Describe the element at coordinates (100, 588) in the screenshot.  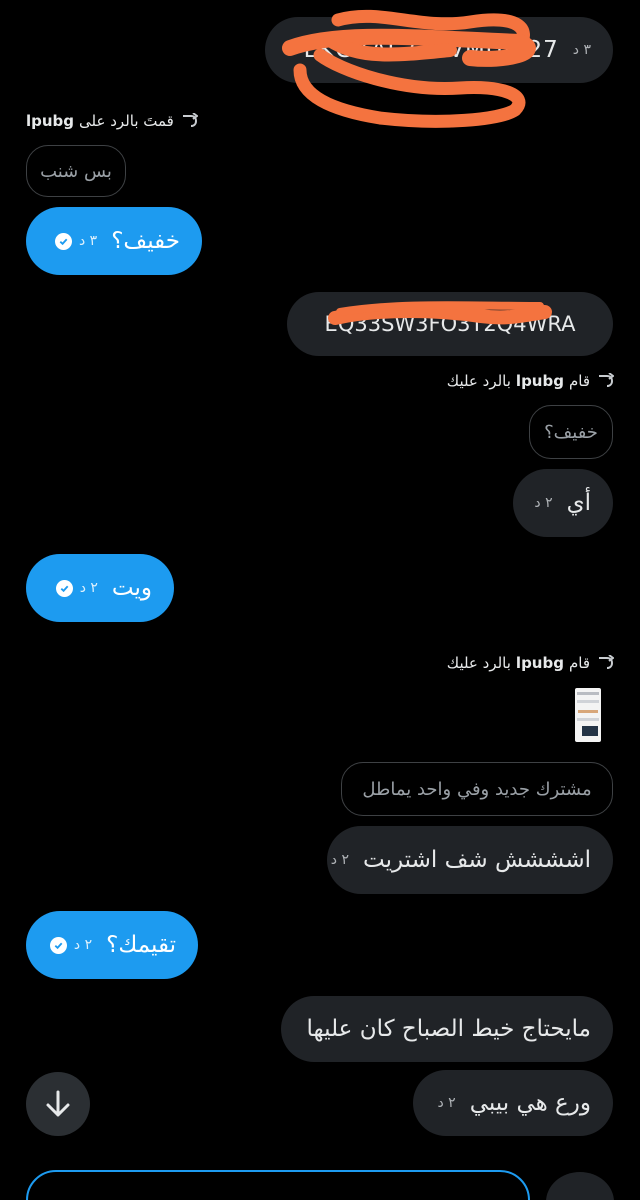
I see `sent-message-bubble: ويت ٢ د` at that location.